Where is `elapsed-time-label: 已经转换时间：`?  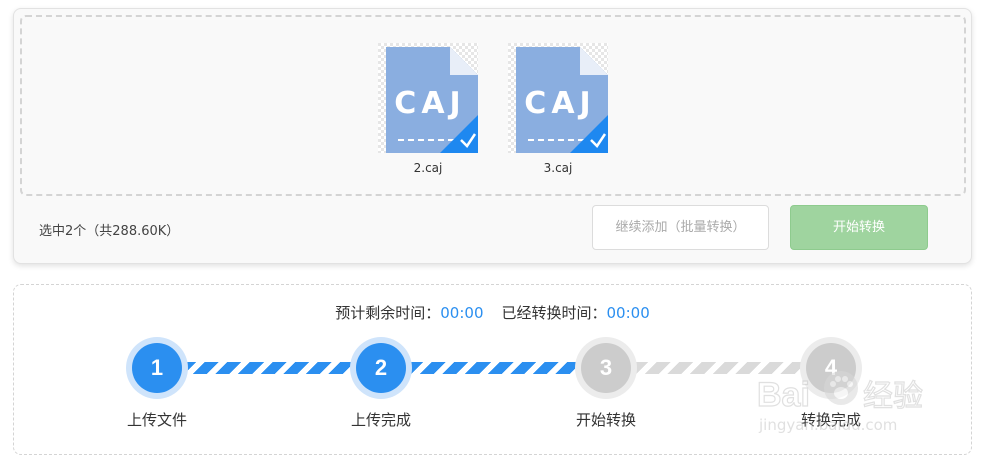 elapsed-time-label: 已经转换时间： is located at coordinates (554, 313).